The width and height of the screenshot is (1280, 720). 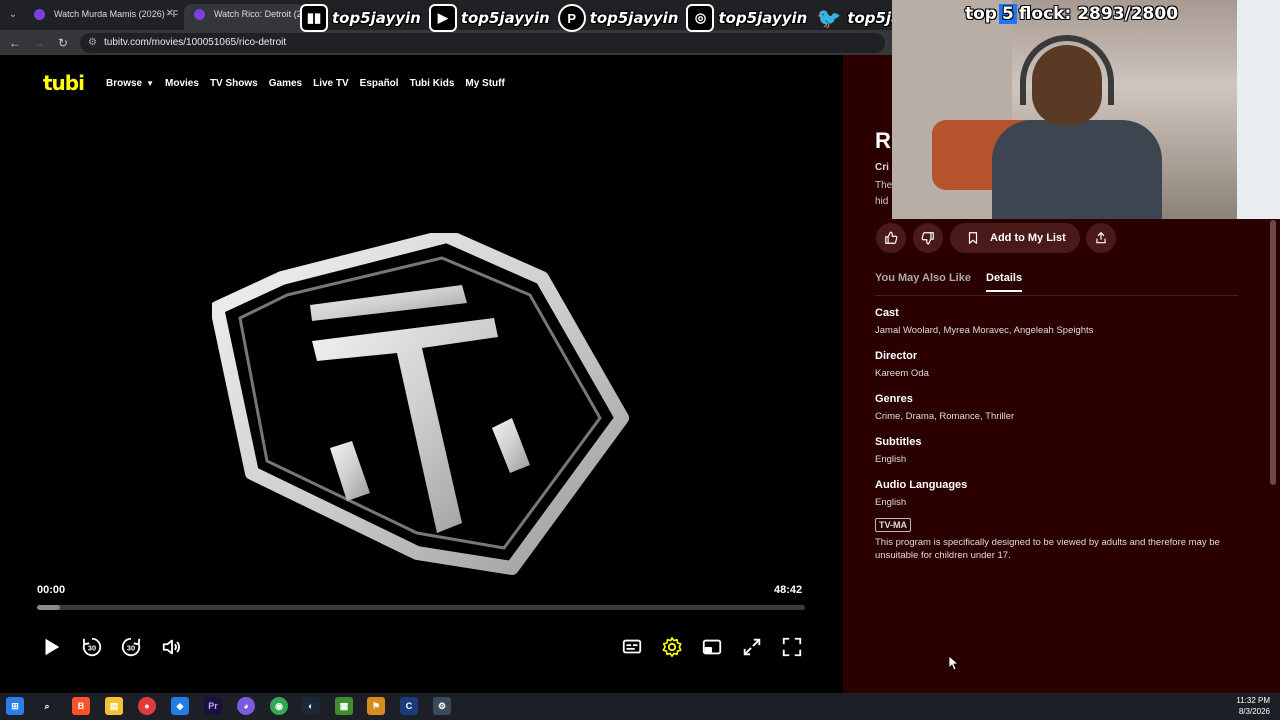 What do you see at coordinates (898, 442) in the screenshot?
I see `subtitles-label: Subtitles` at bounding box center [898, 442].